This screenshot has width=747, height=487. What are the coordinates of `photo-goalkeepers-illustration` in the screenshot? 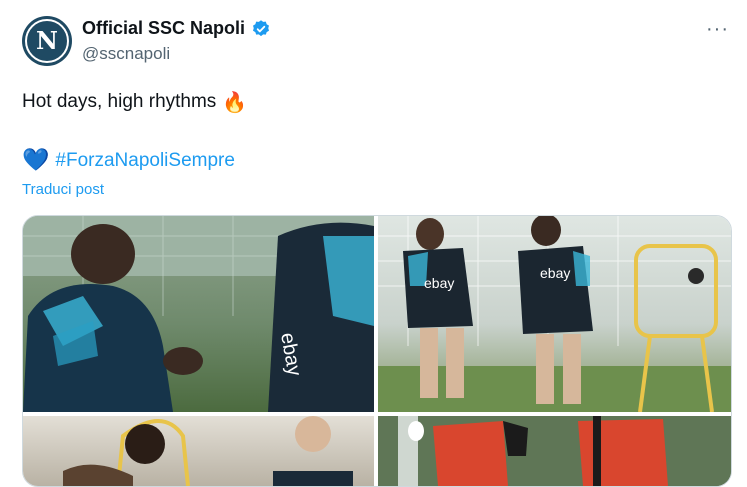 It's located at (554, 451).